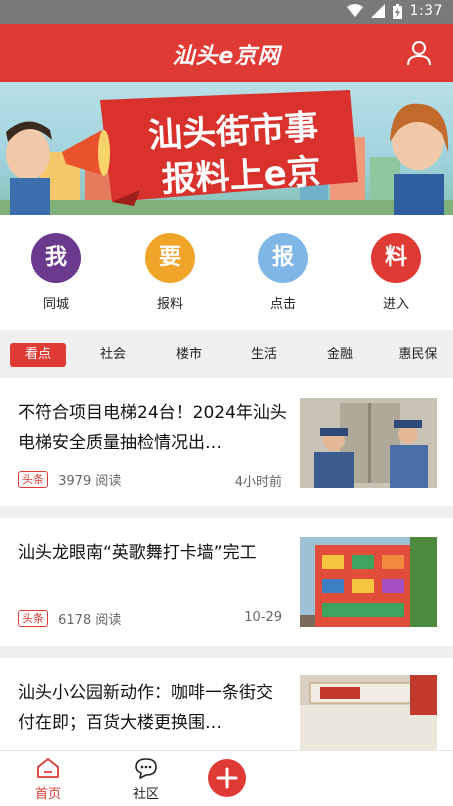  What do you see at coordinates (90, 620) in the screenshot?
I see `read-count: 6178 阅读` at bounding box center [90, 620].